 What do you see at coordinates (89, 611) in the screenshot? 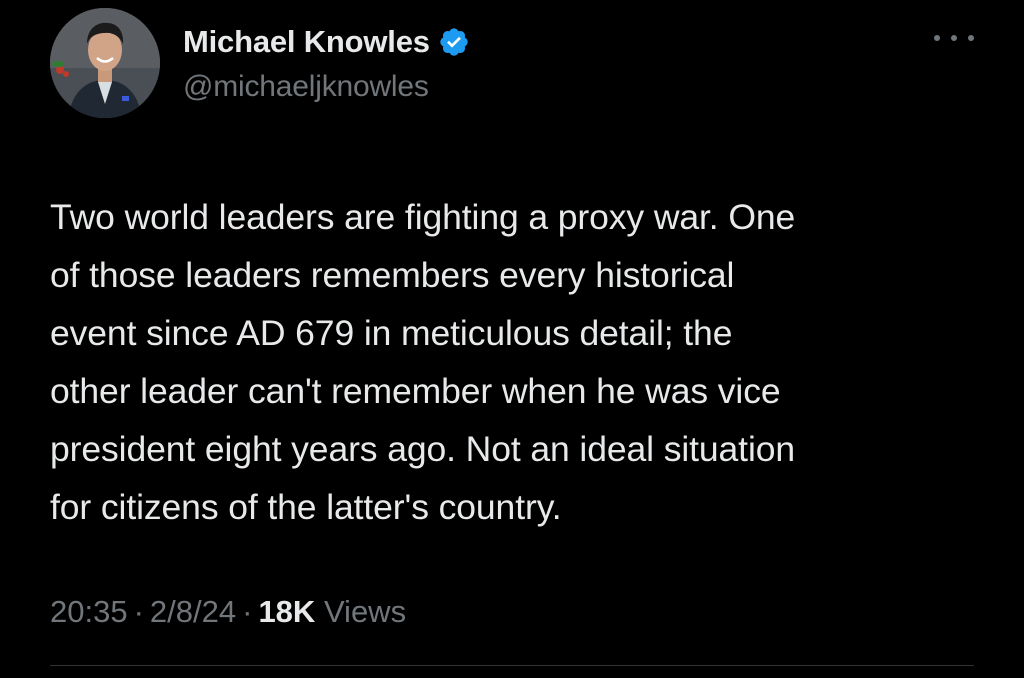
I see `tweet-time: 20:35` at bounding box center [89, 611].